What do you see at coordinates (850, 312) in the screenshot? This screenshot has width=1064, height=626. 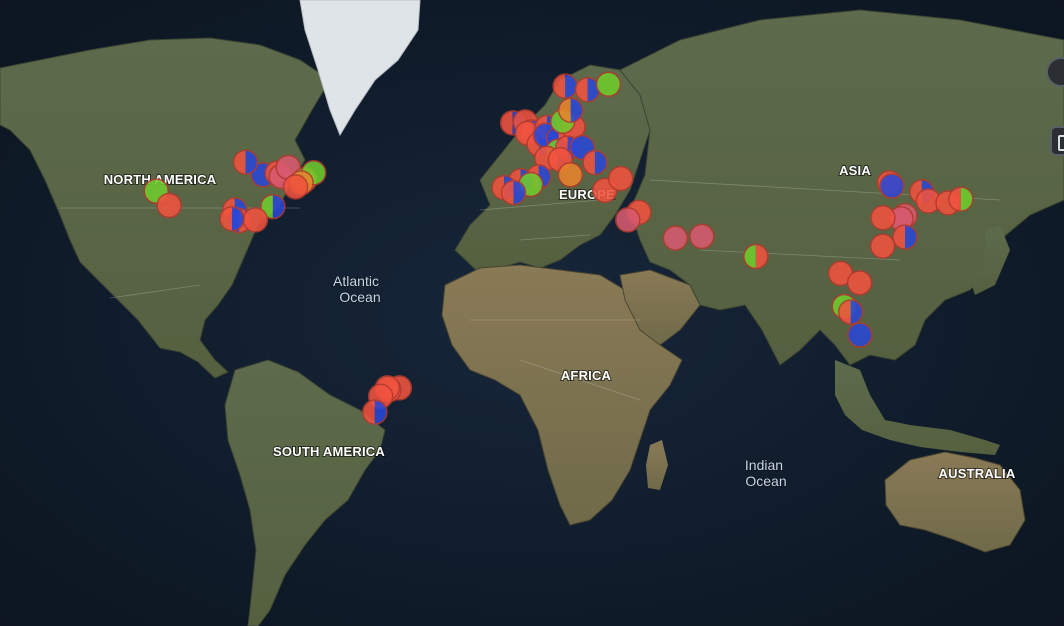 I see `marker-singapore` at bounding box center [850, 312].